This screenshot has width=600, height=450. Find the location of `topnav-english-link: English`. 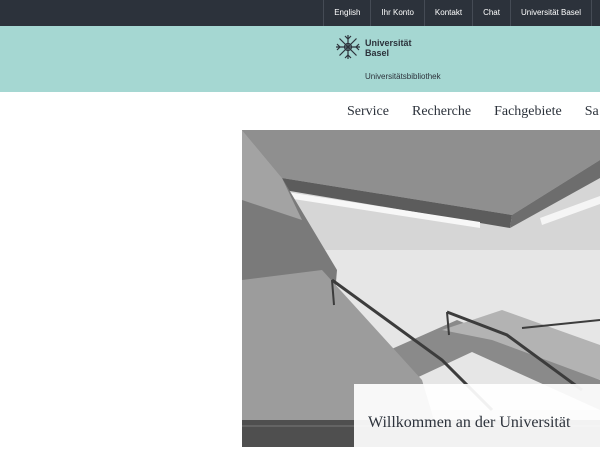

topnav-english-link: English is located at coordinates (346, 13).